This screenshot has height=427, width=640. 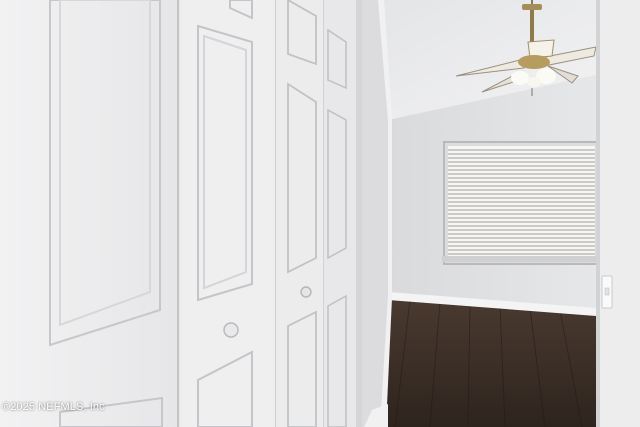 I want to click on copyright-watermark: ©2025 NEFMLS, Inc, so click(x=53, y=407).